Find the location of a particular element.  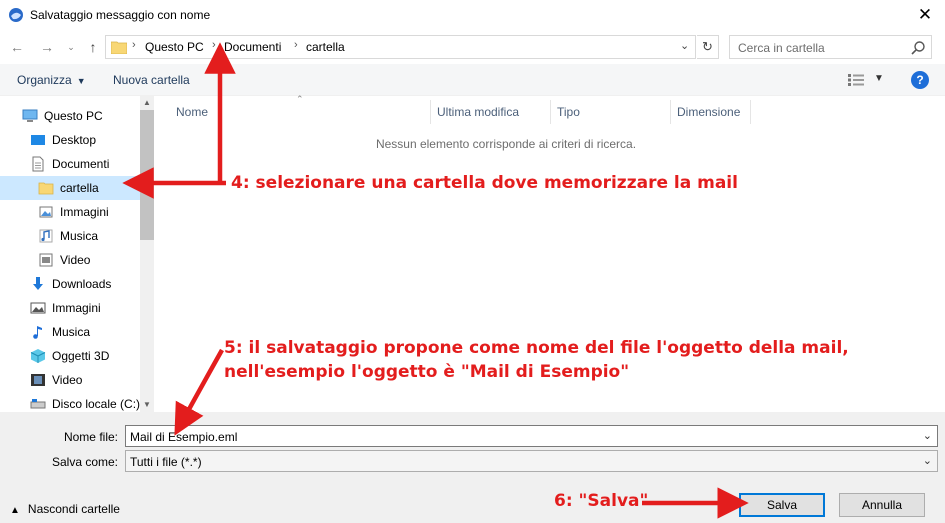

filetype-select: Tutti i file (*.*) ⌄ is located at coordinates (531, 461).